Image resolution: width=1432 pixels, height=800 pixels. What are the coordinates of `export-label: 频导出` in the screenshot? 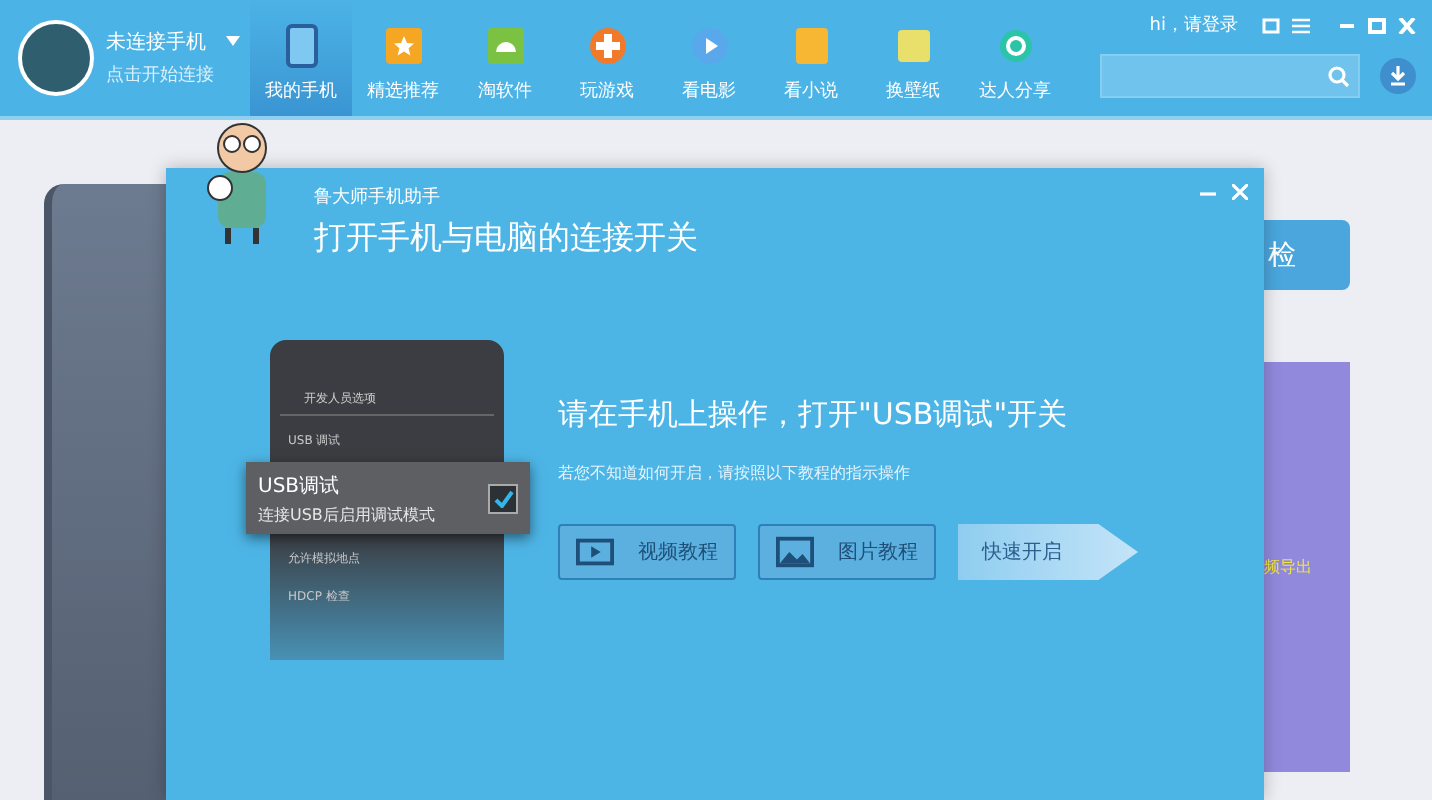 It's located at (1288, 567).